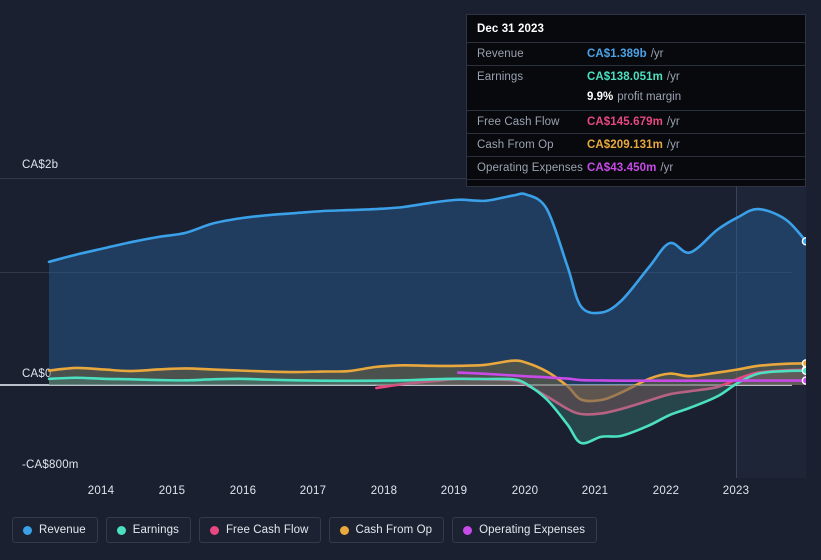 The height and width of the screenshot is (560, 821). I want to click on tooltip-row-cash-from-op: Cash From Op CA$209.131m /yr, so click(636, 144).